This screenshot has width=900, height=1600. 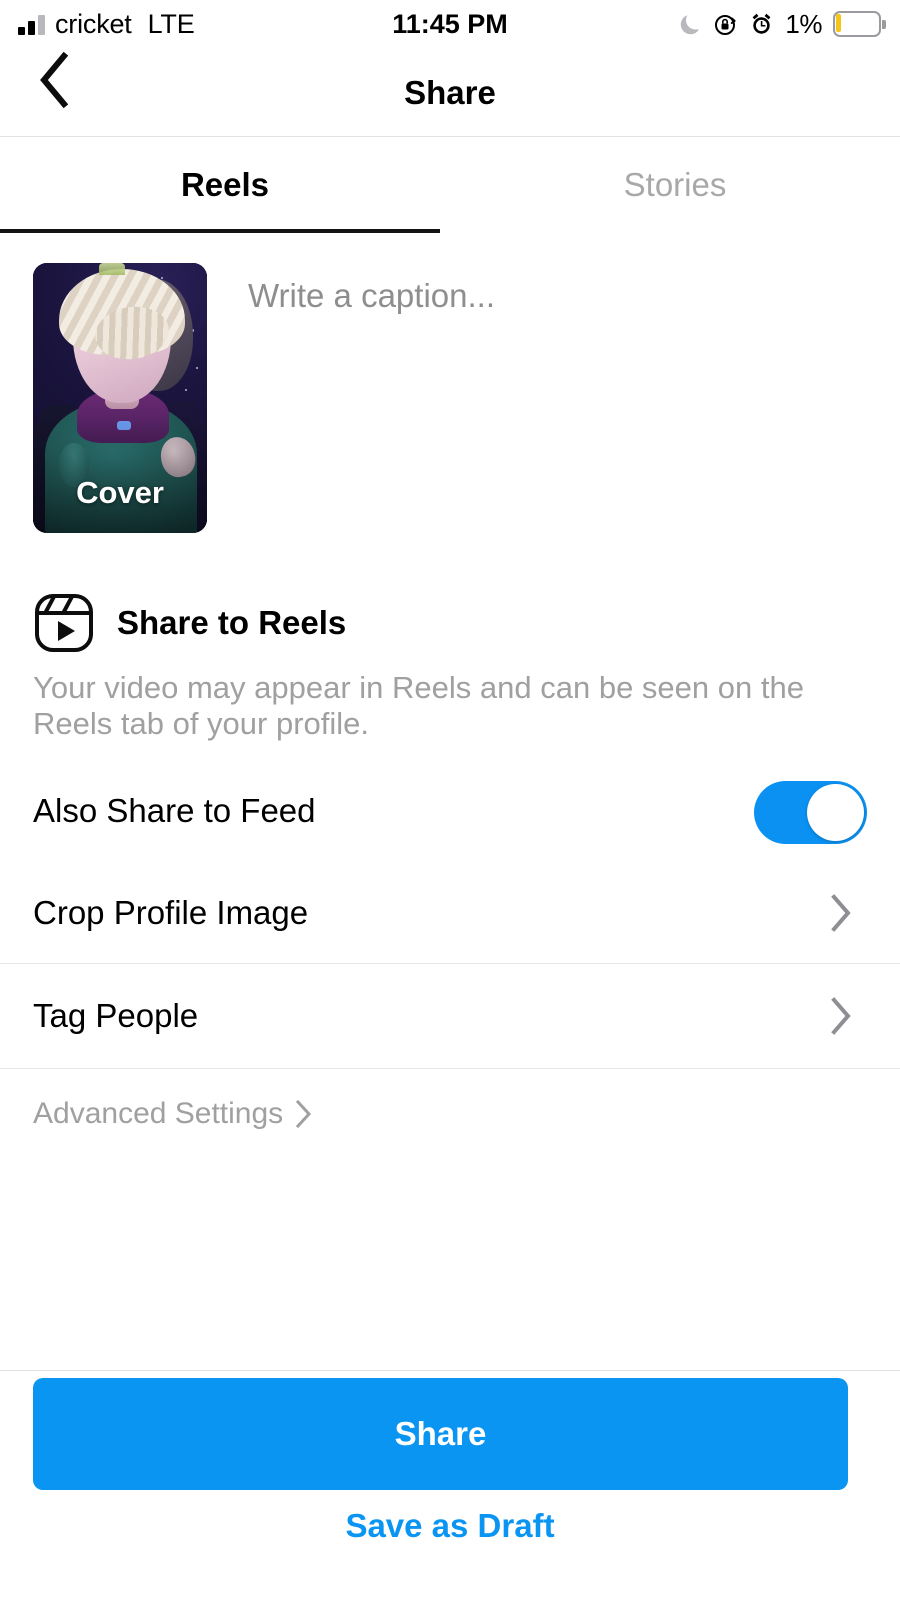 What do you see at coordinates (174, 810) in the screenshot?
I see `also-share-to-feed-label: Also Share to Feed` at bounding box center [174, 810].